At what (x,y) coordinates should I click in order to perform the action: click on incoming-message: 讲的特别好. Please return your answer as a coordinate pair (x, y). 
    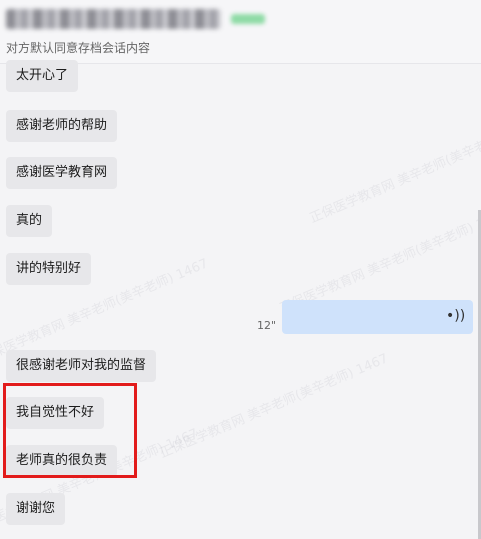
    Looking at the image, I should click on (49, 269).